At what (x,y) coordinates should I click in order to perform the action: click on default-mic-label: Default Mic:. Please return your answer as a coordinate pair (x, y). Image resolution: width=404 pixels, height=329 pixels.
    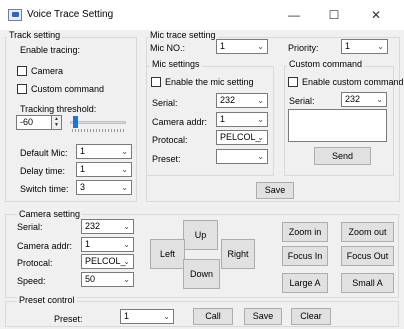
    Looking at the image, I should click on (44, 153).